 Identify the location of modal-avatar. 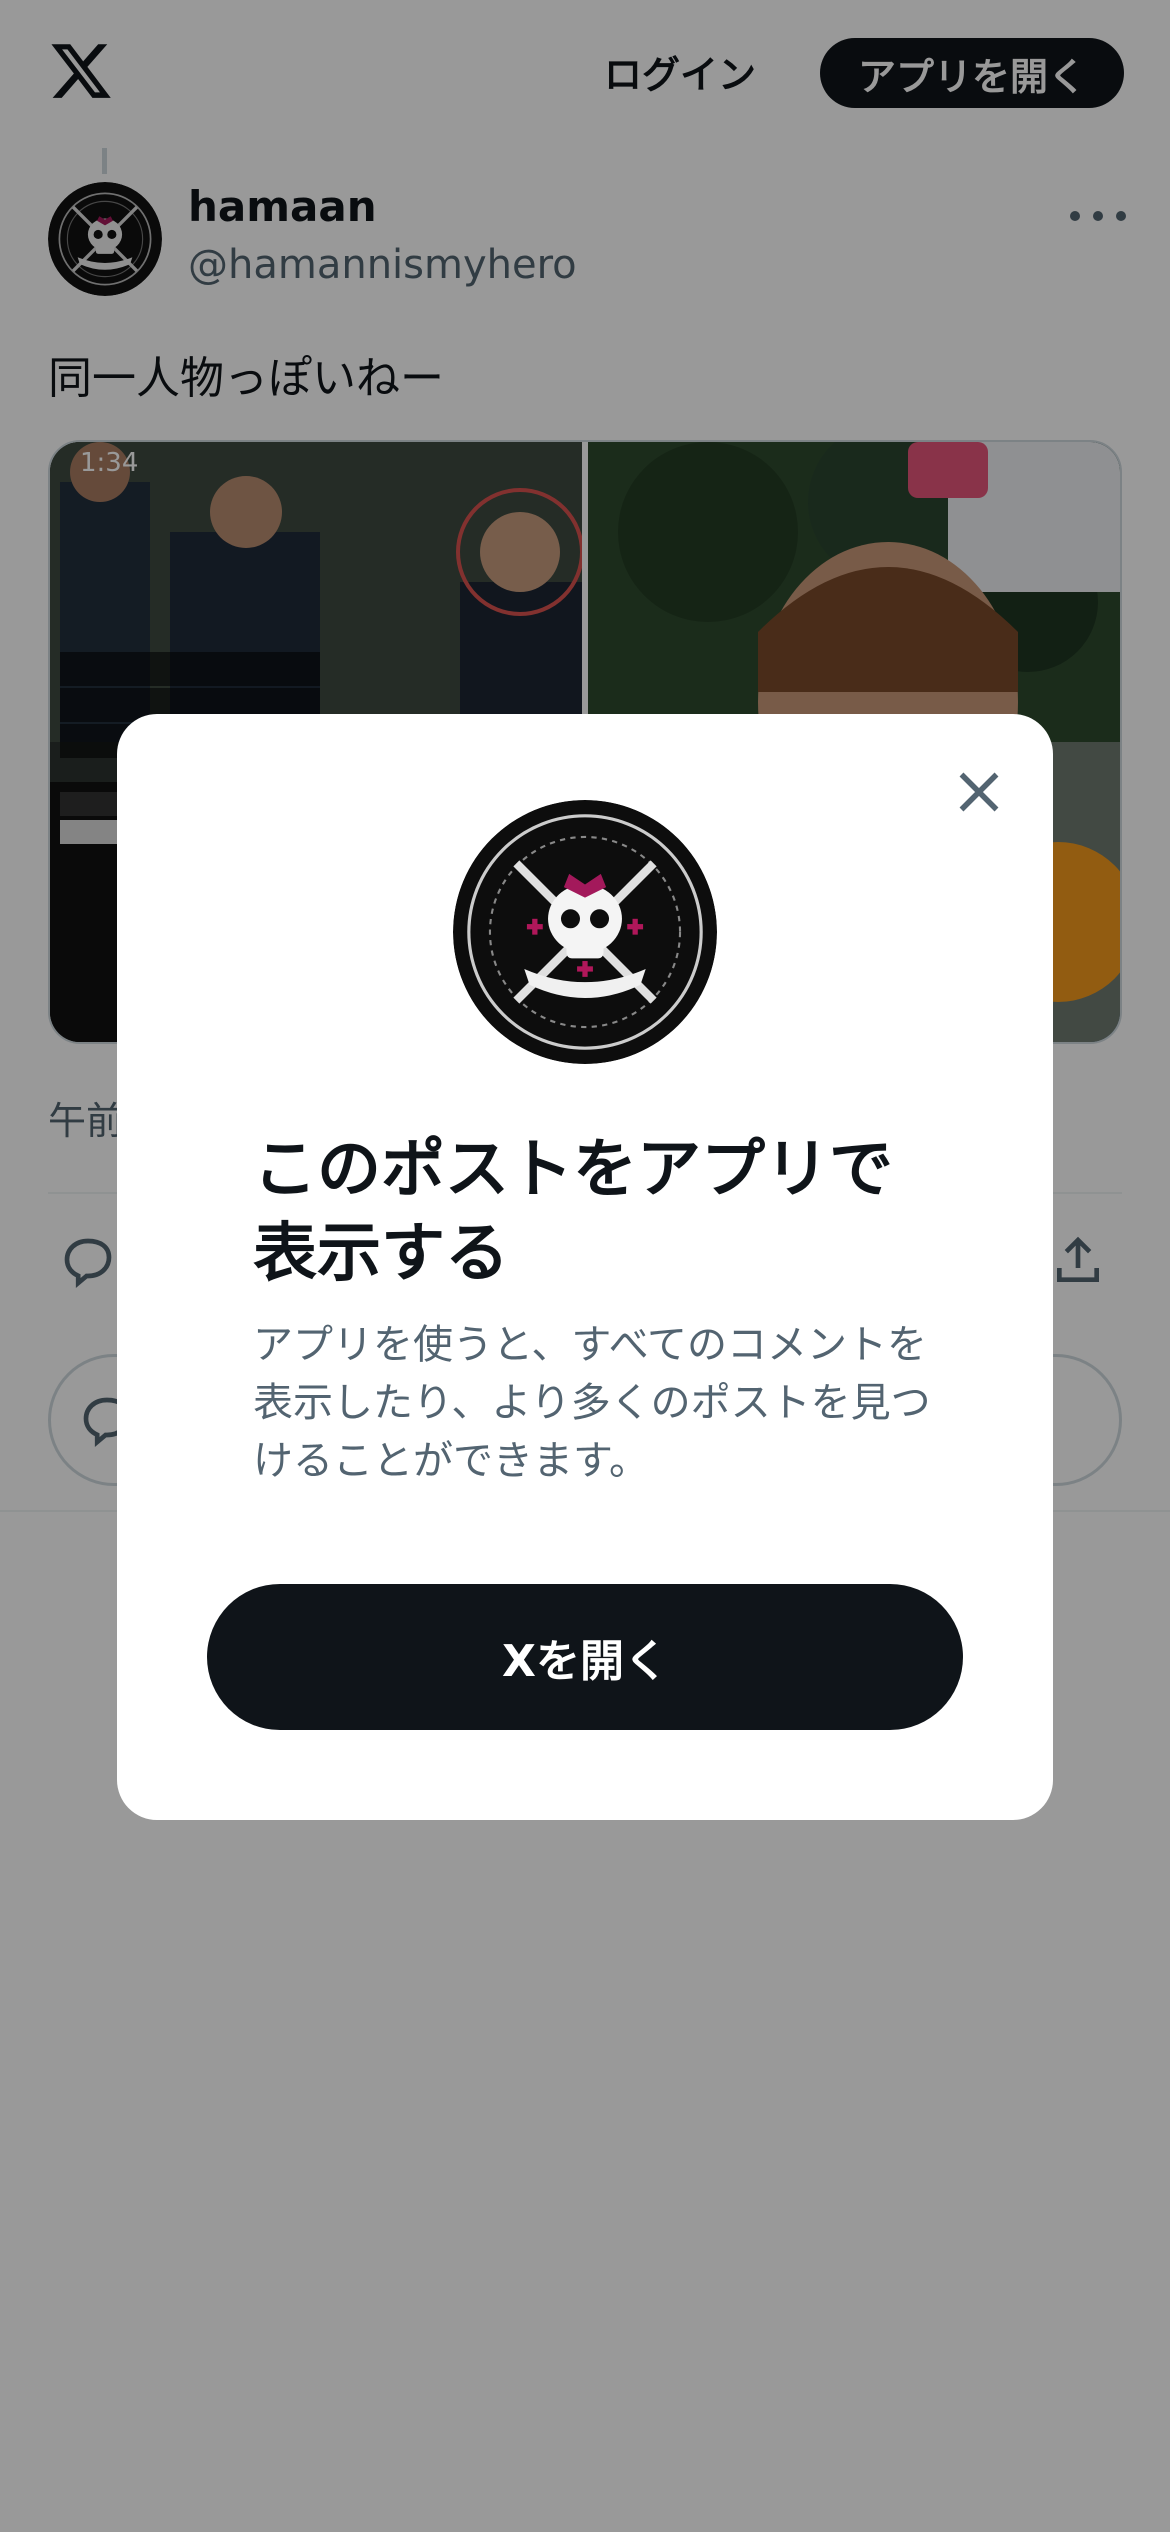
(585, 932).